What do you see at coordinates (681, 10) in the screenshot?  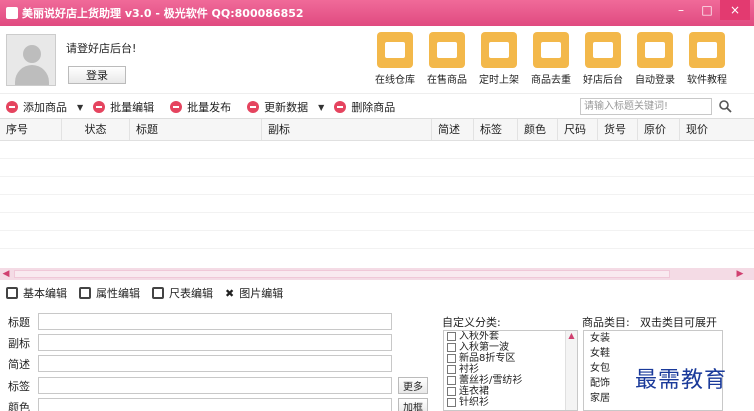 I see `minimize-button: –` at bounding box center [681, 10].